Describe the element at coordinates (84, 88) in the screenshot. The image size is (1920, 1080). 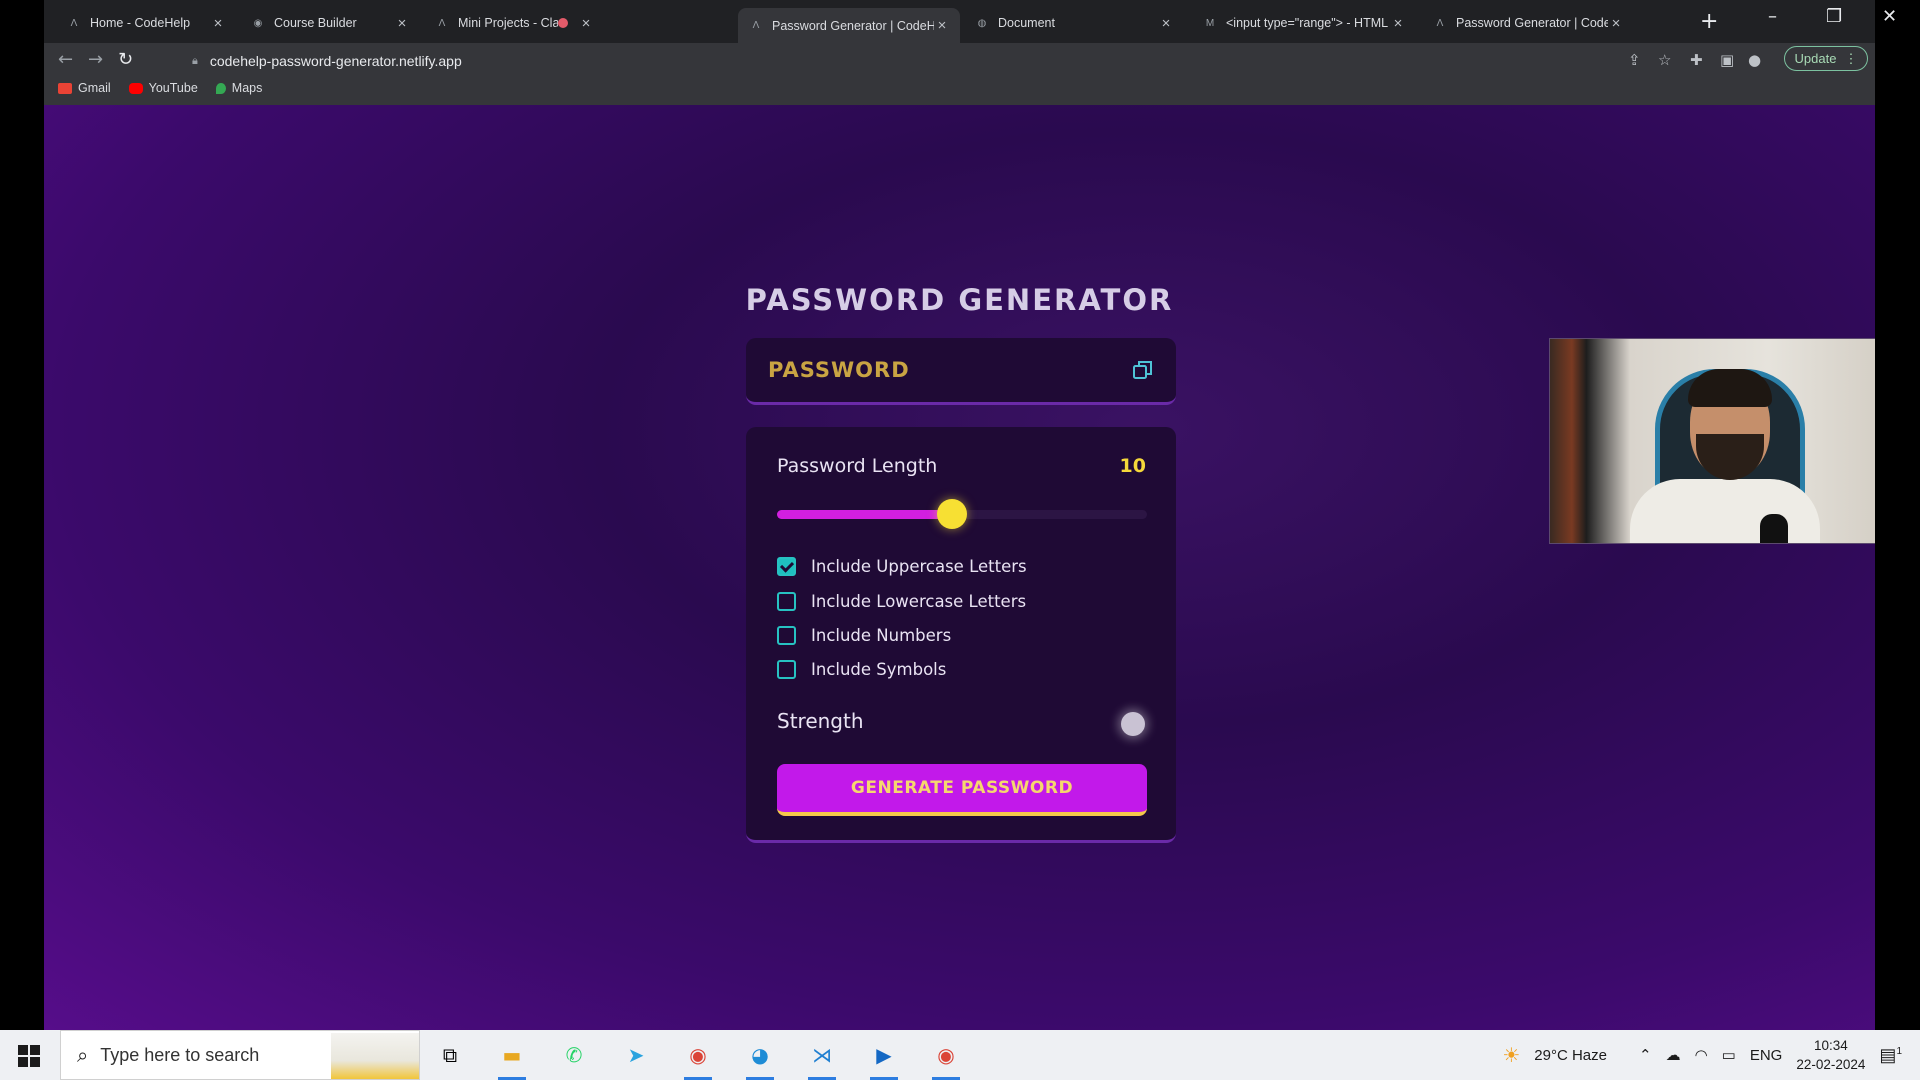
I see `bookmark-gmail: Gmail` at that location.